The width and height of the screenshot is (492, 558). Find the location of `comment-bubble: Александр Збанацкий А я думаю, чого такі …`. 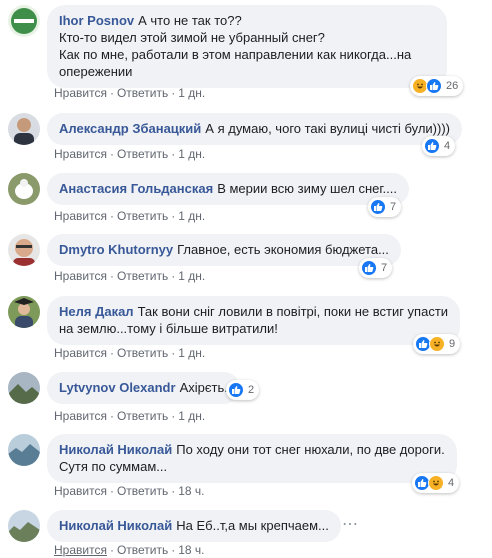

comment-bubble: Александр Збанацкий А я думаю, чого такі … is located at coordinates (254, 129).